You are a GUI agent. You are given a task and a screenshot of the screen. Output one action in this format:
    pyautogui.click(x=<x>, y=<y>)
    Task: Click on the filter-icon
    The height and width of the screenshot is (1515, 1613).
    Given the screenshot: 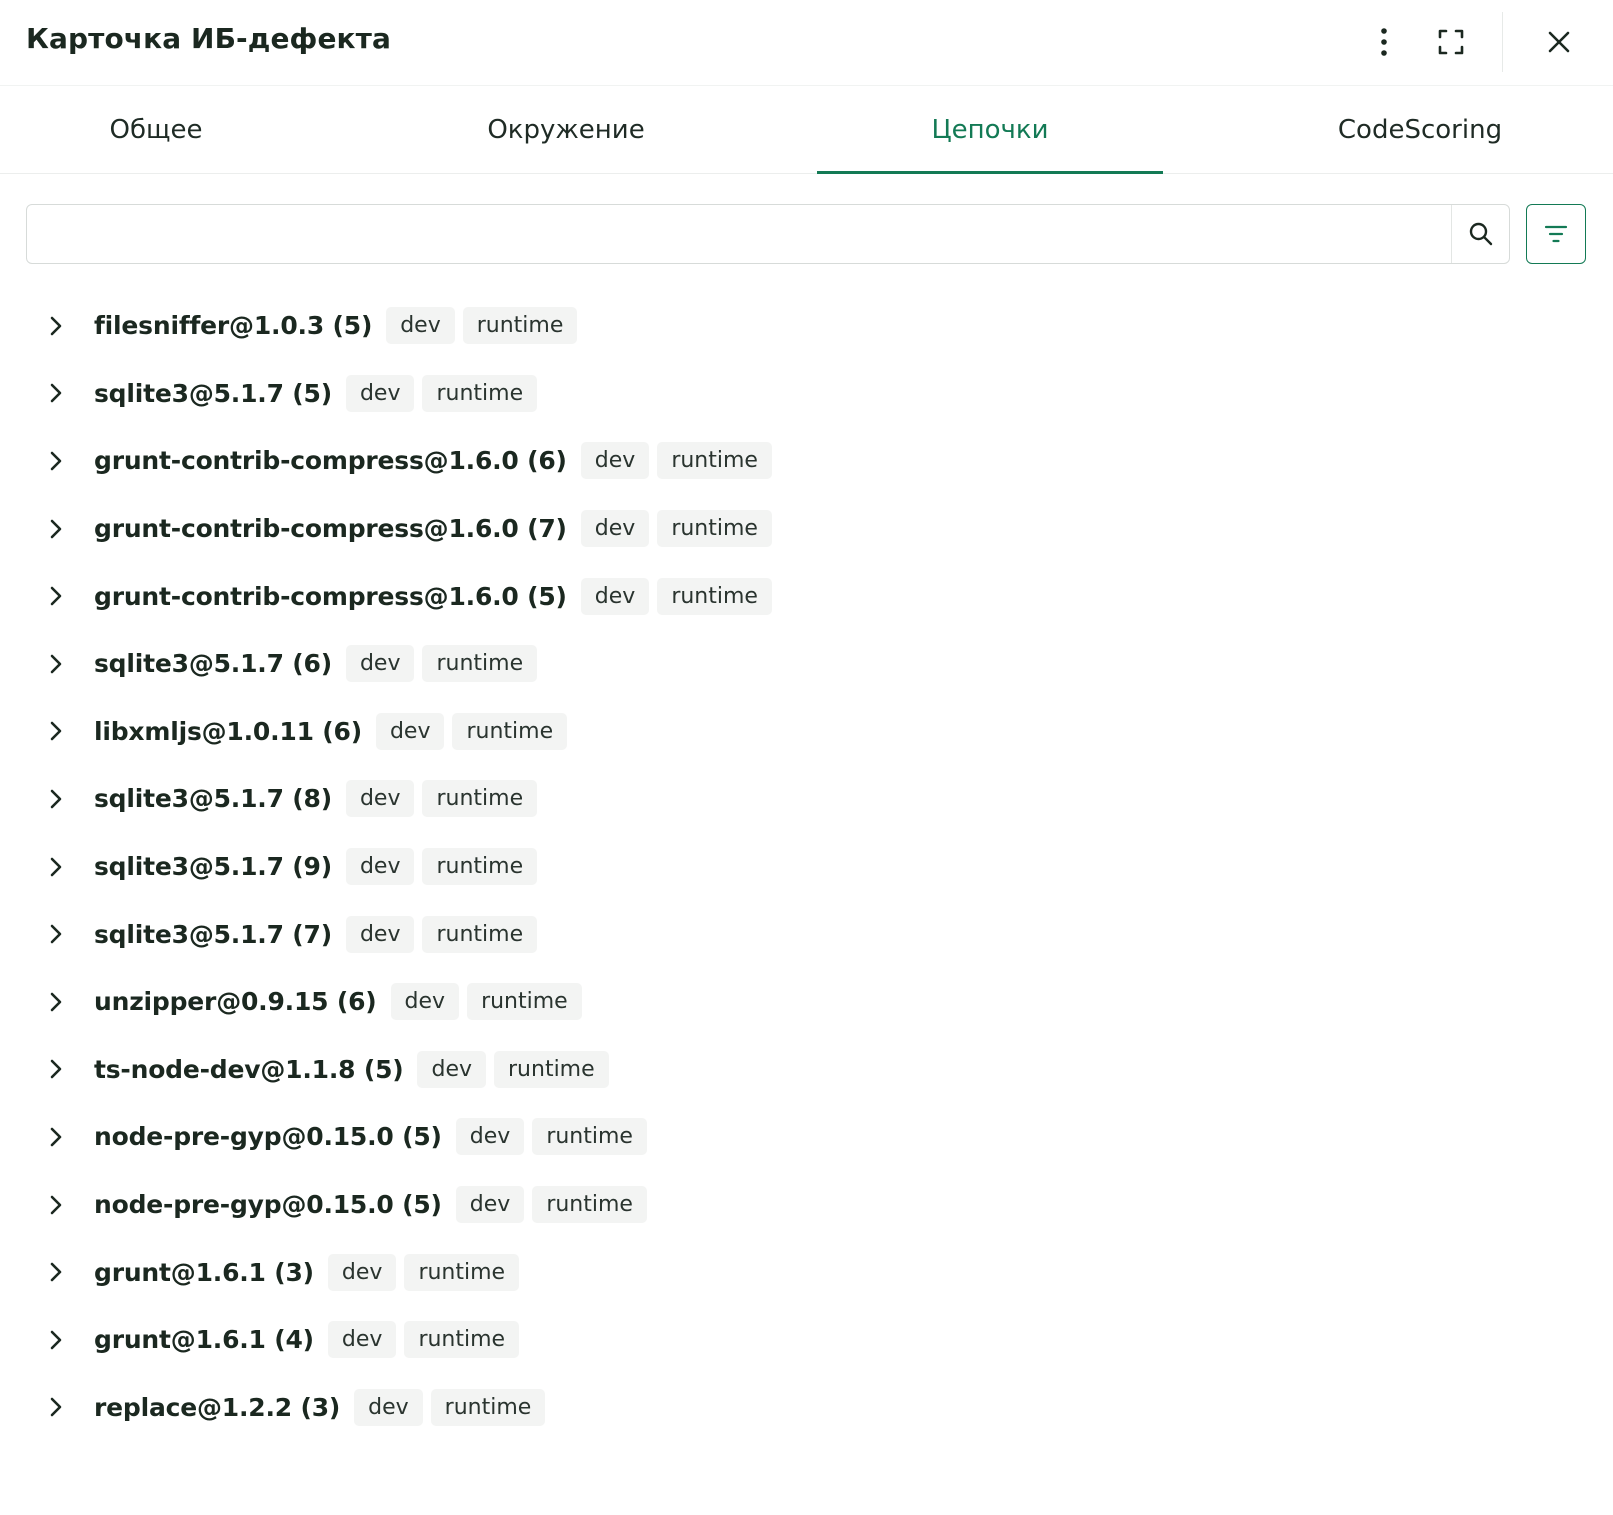 What is the action you would take?
    pyautogui.click(x=1556, y=234)
    